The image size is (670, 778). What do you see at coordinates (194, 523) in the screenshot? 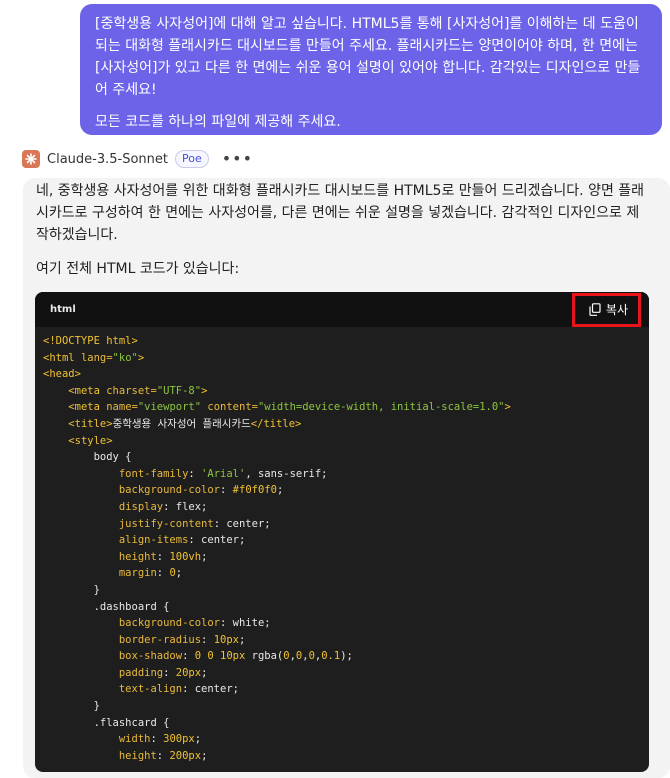
I see `code-line: justify-content: center;` at bounding box center [194, 523].